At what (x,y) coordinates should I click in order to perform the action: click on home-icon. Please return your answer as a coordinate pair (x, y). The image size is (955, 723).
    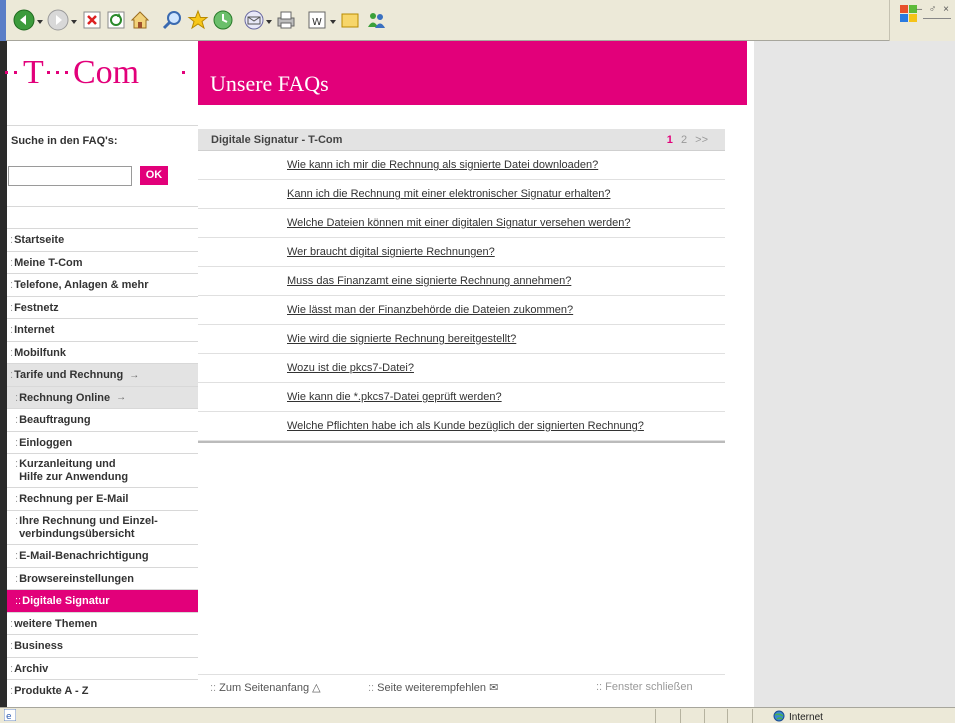
    Looking at the image, I should click on (140, 20).